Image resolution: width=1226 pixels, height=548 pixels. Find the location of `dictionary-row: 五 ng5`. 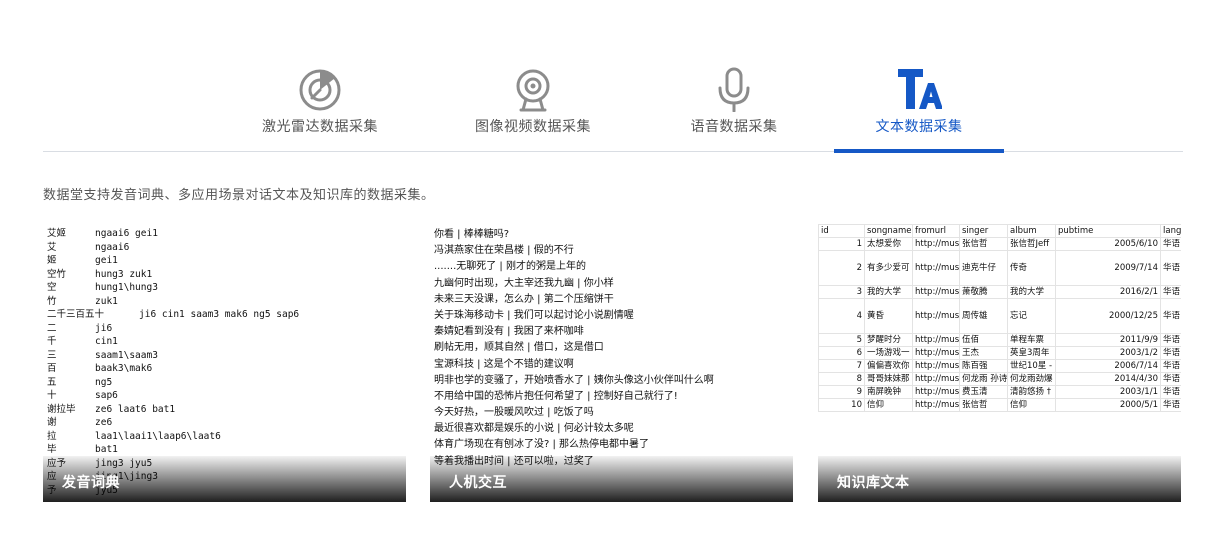

dictionary-row: 五 ng5 is located at coordinates (226, 383).